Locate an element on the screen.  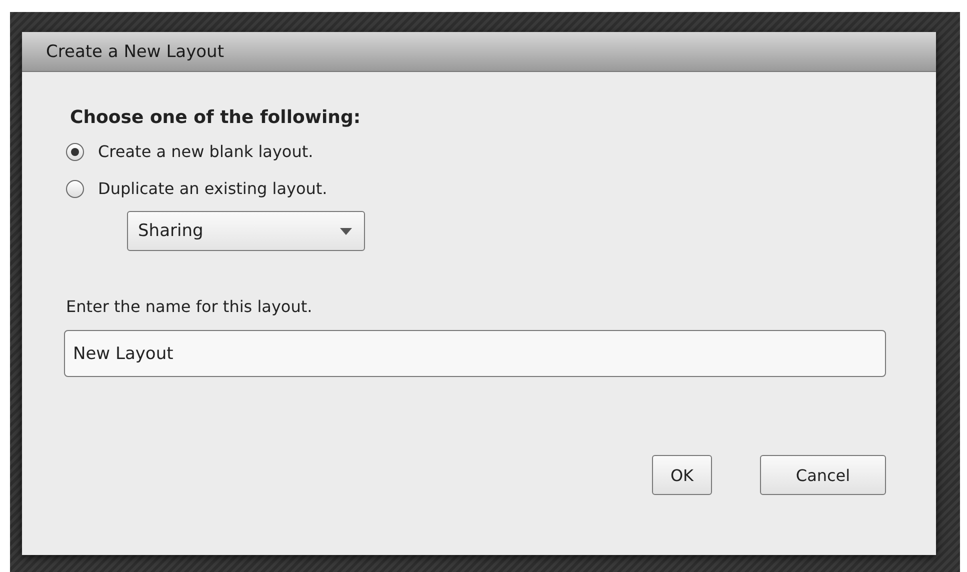
option-label: Create a new blank layout. is located at coordinates (206, 151).